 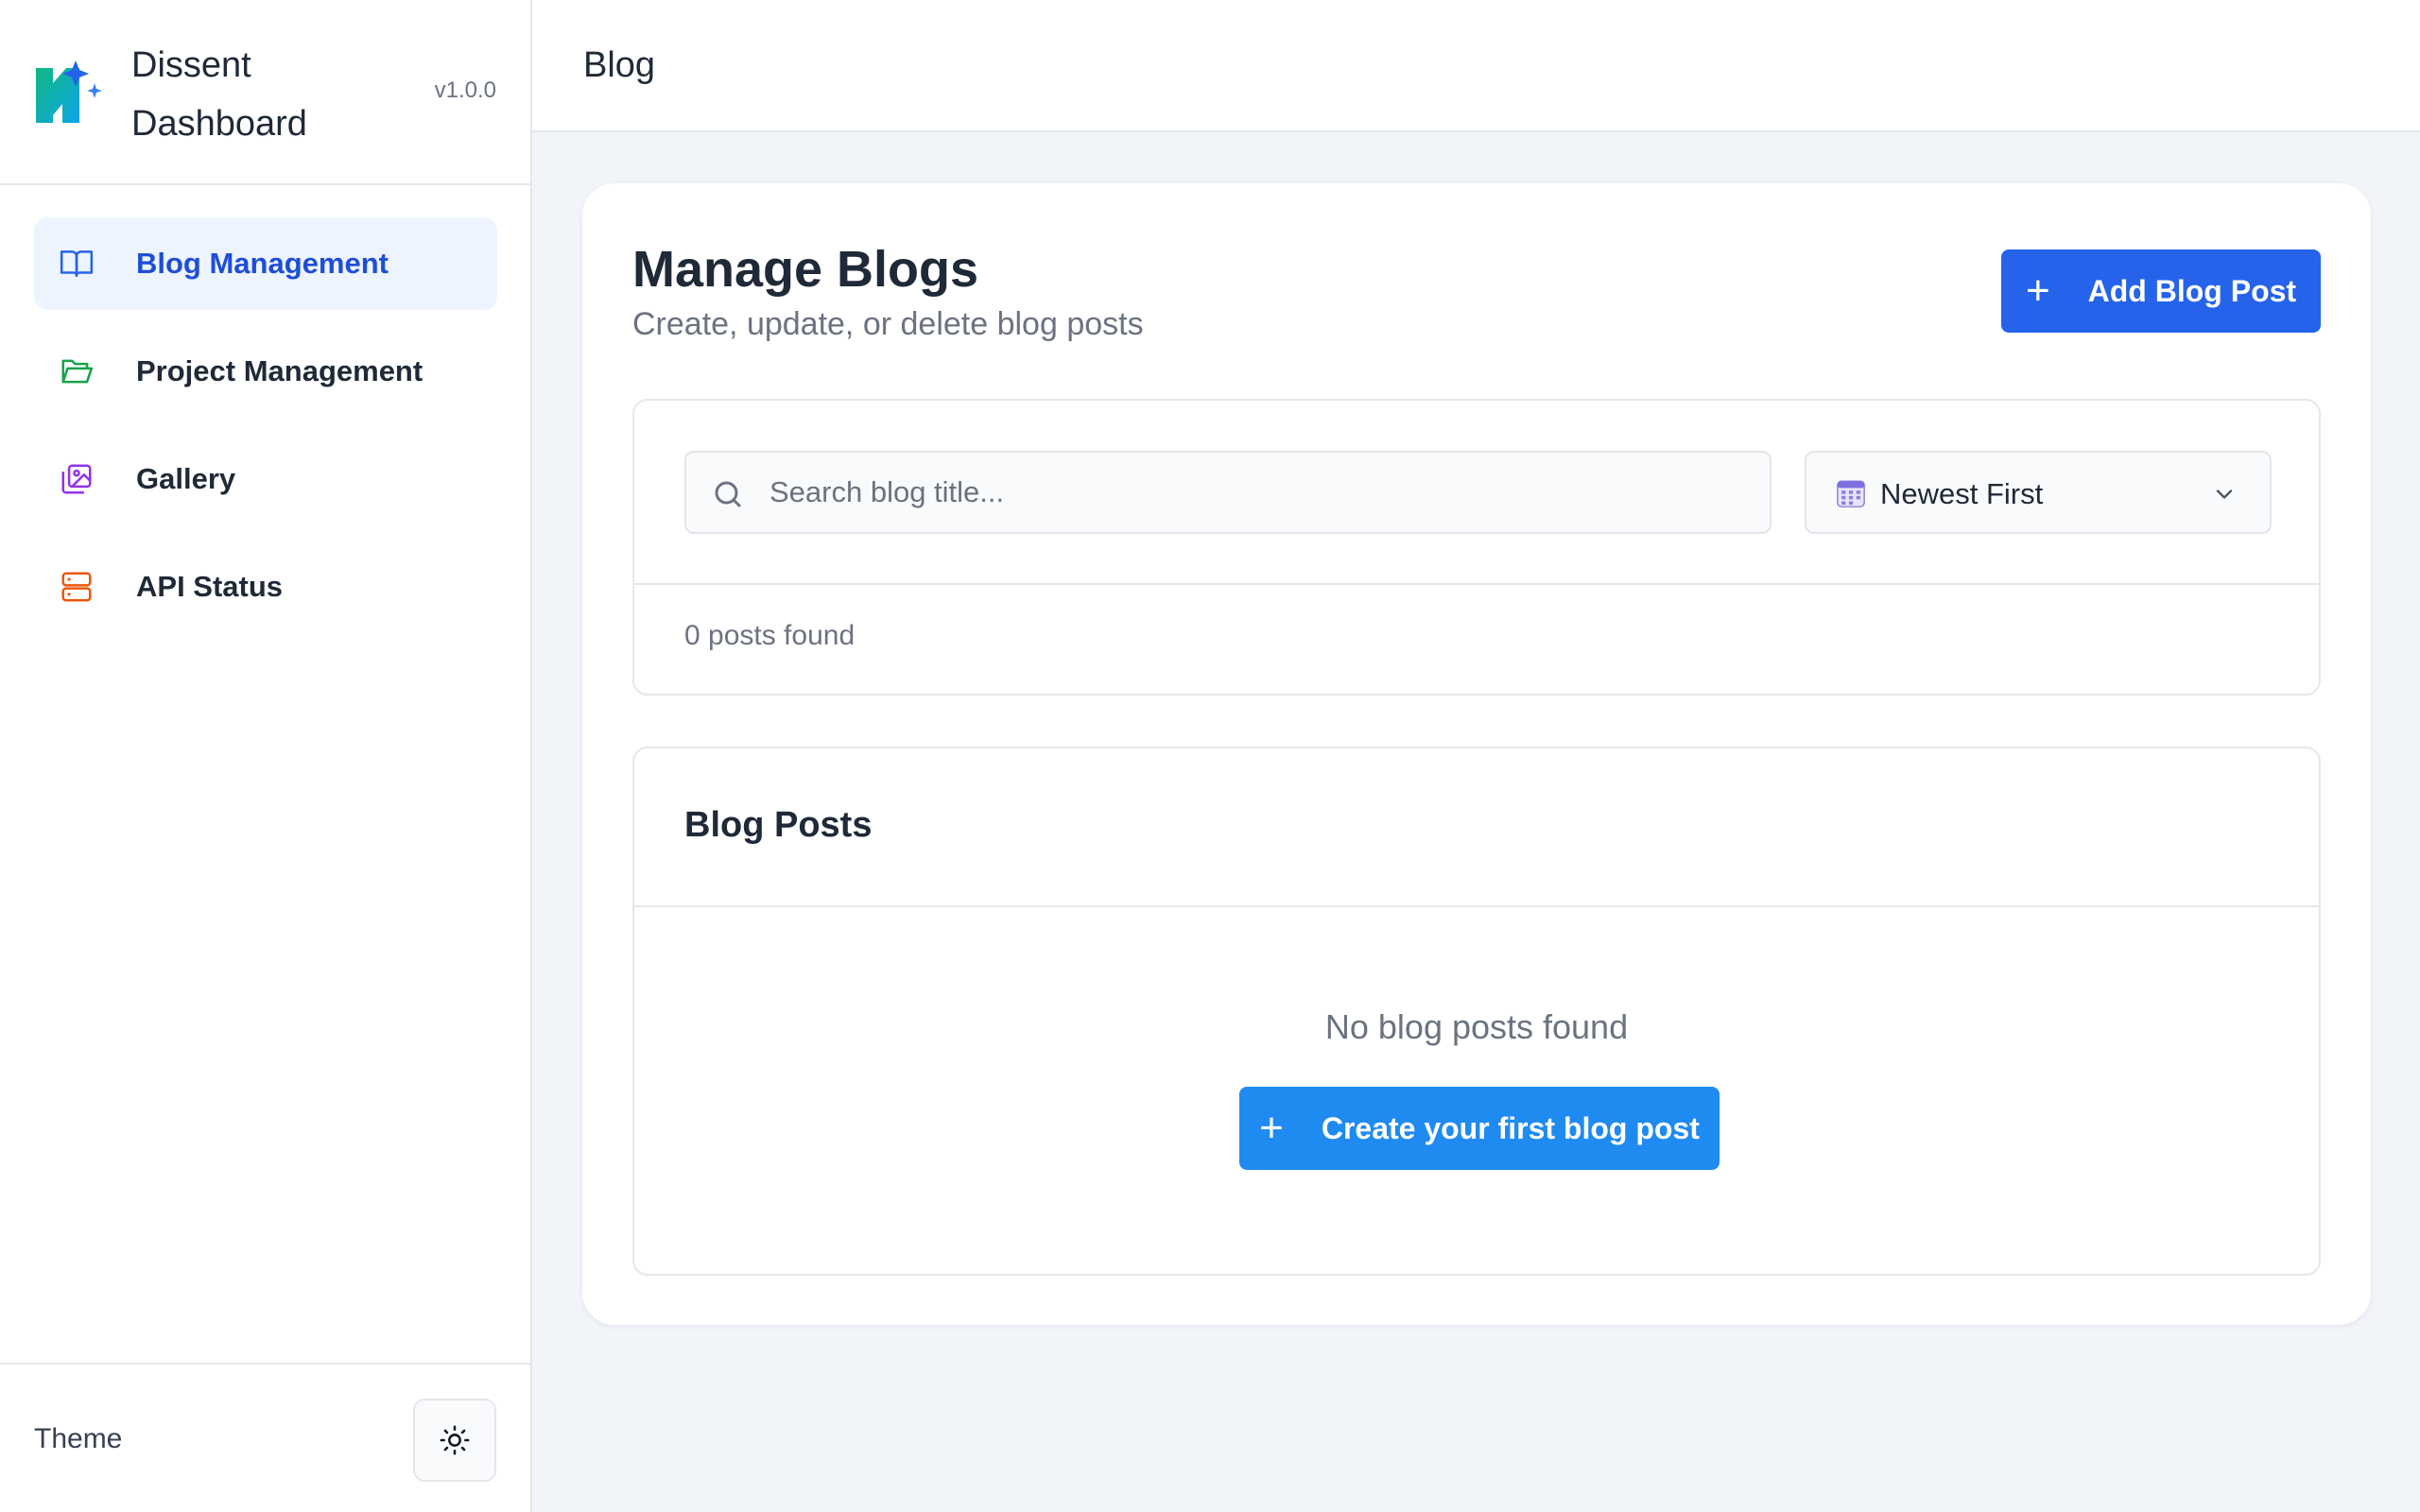 What do you see at coordinates (265, 479) in the screenshot?
I see `sidebar-item-gallery: Gallery` at bounding box center [265, 479].